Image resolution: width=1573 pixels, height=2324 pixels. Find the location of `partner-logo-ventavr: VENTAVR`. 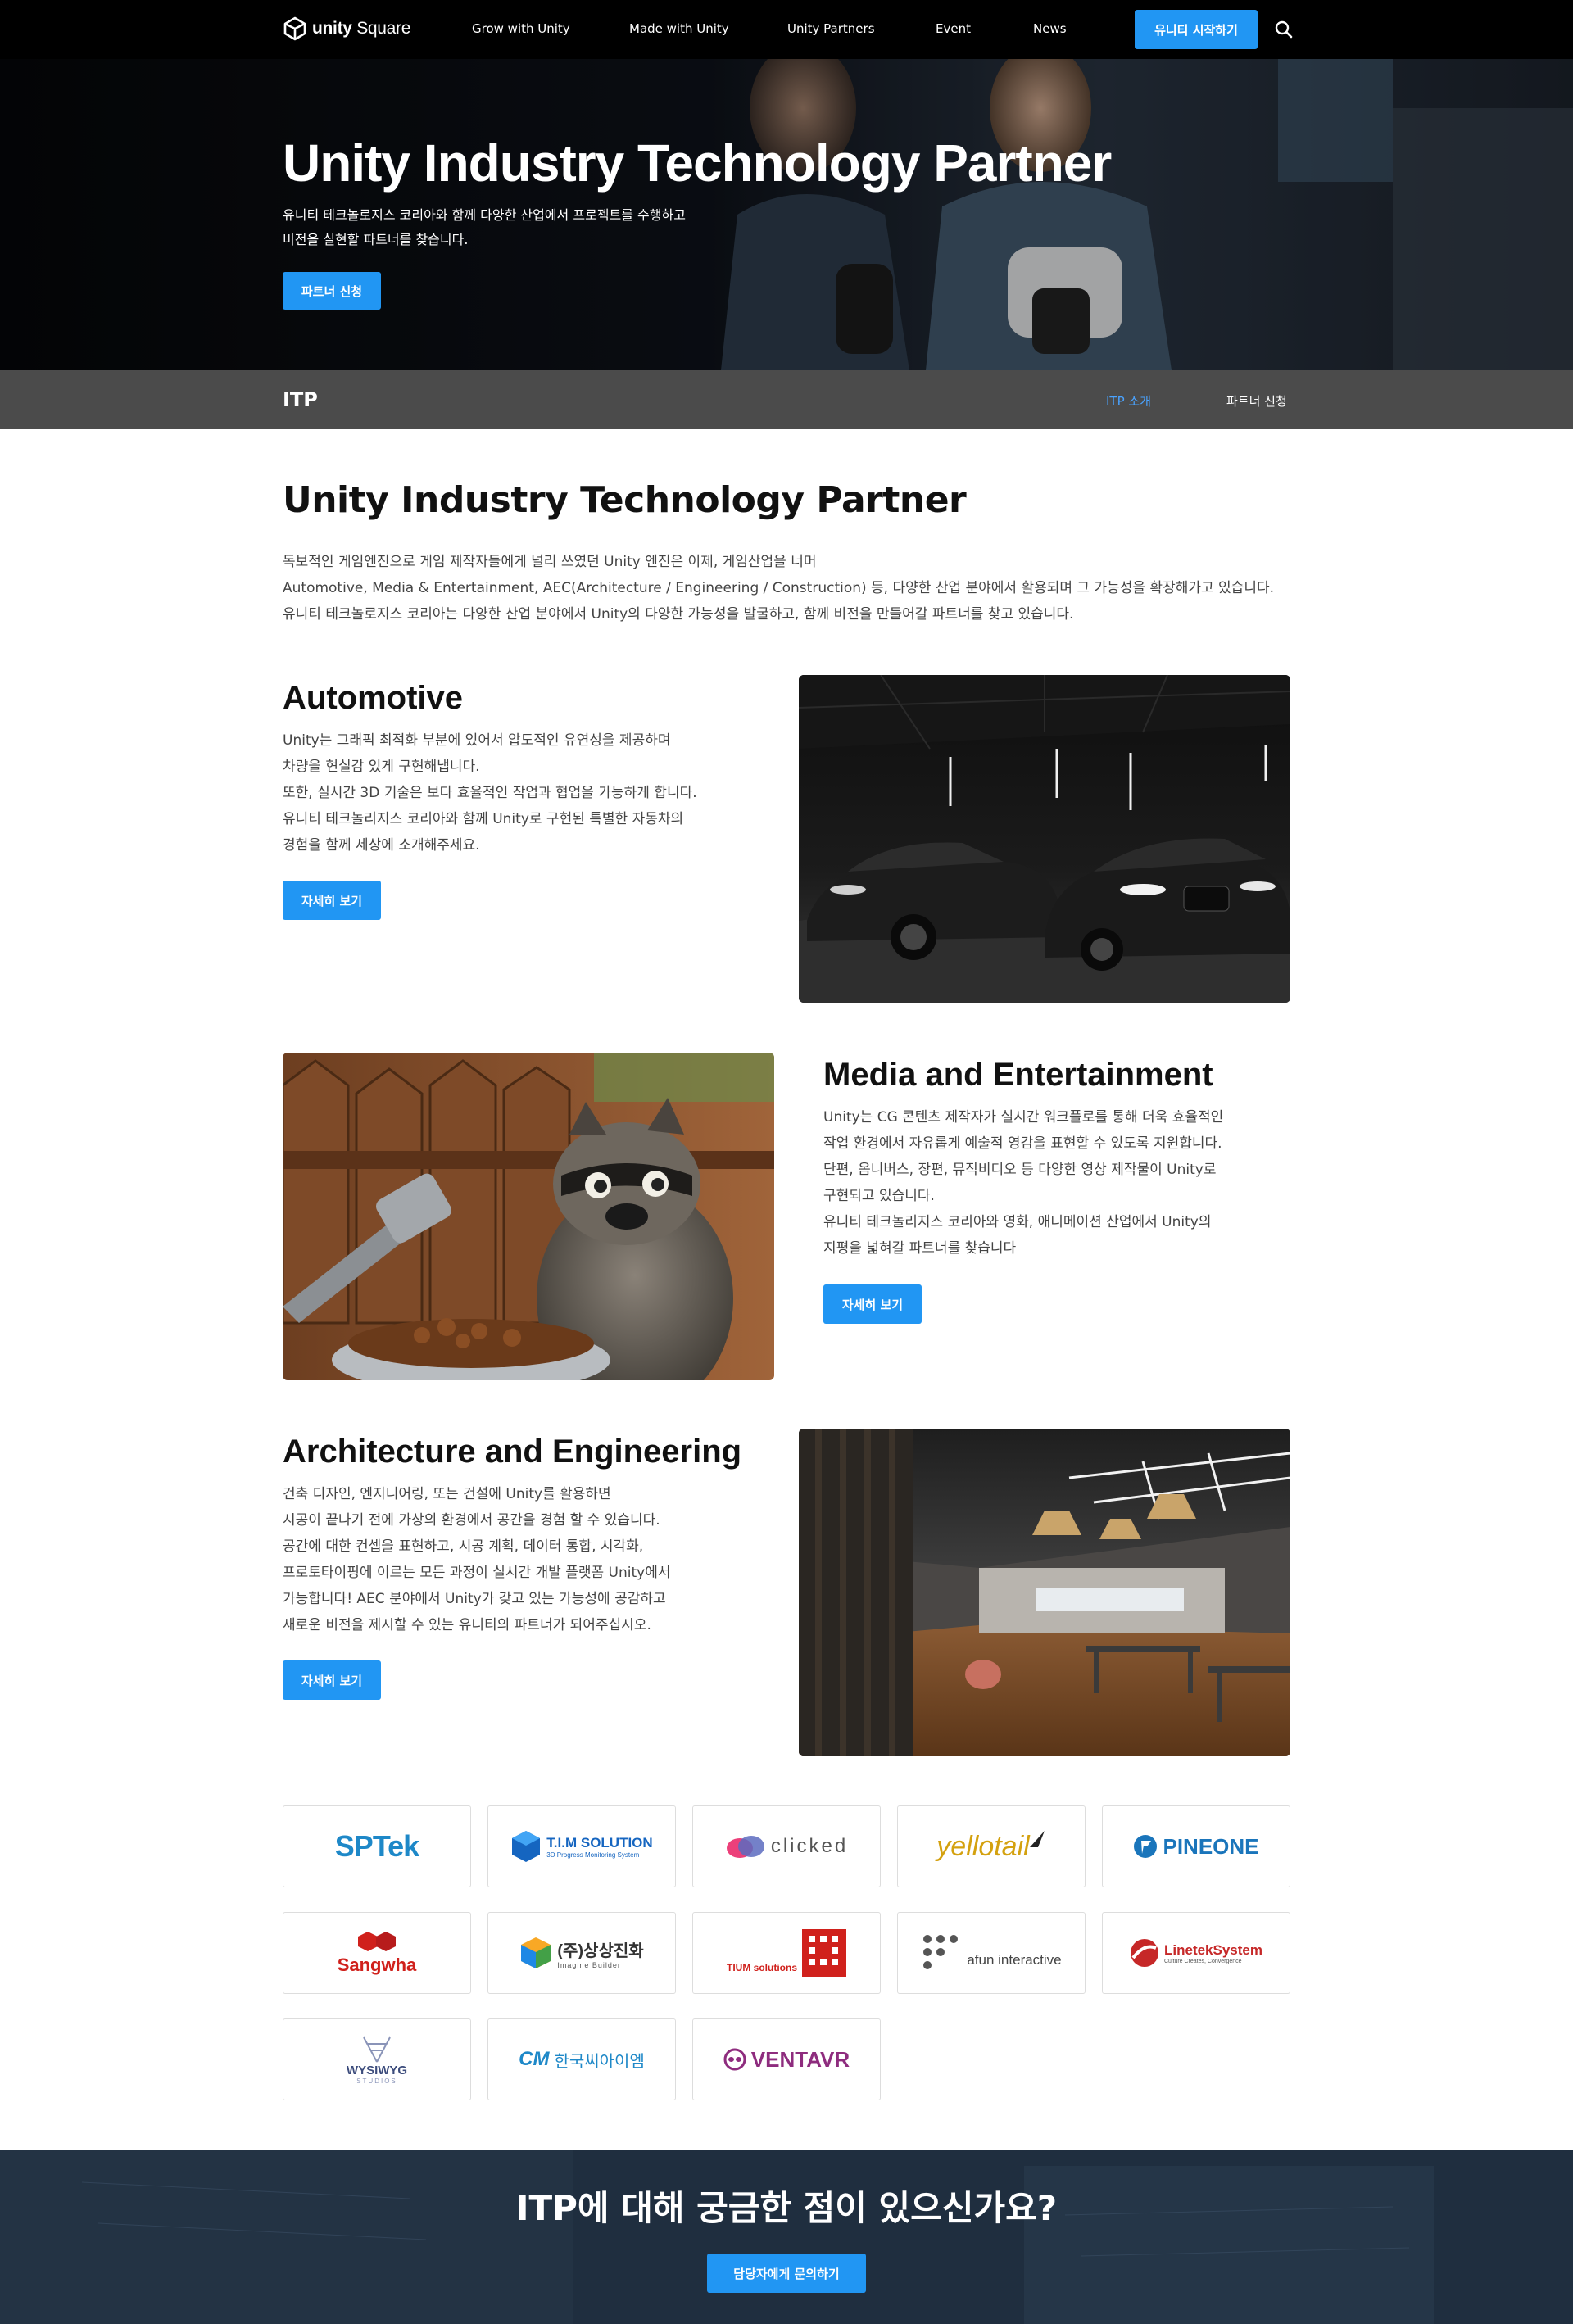

partner-logo-ventavr: VENTAVR is located at coordinates (786, 2059).